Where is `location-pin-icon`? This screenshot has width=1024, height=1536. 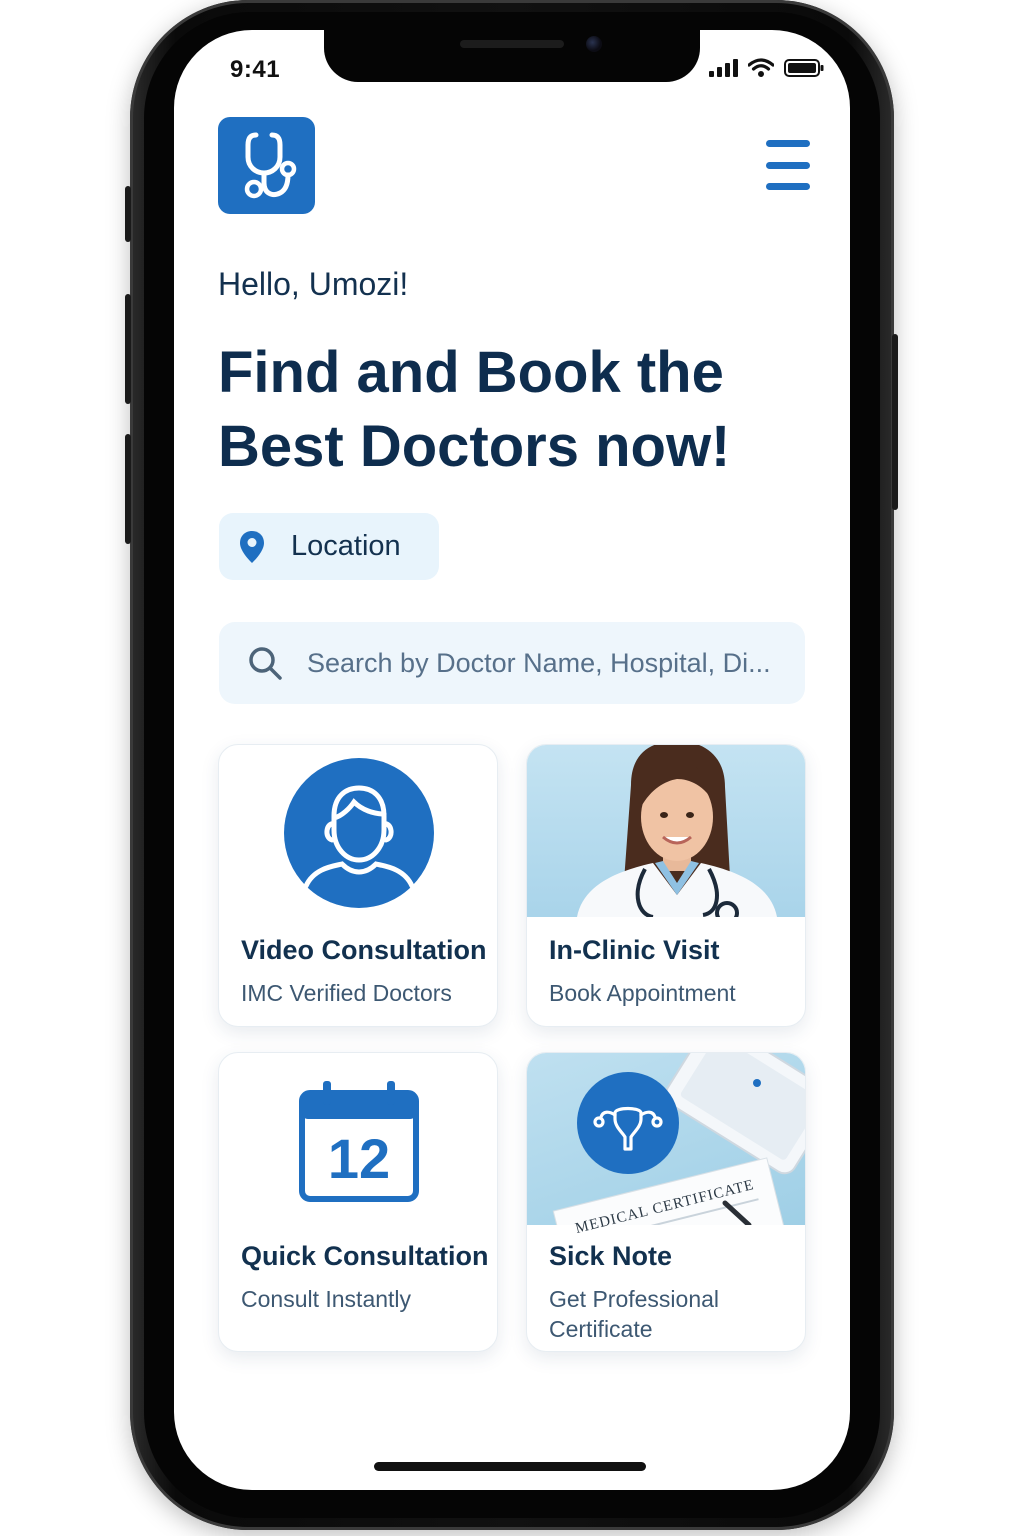
location-pin-icon is located at coordinates (252, 546).